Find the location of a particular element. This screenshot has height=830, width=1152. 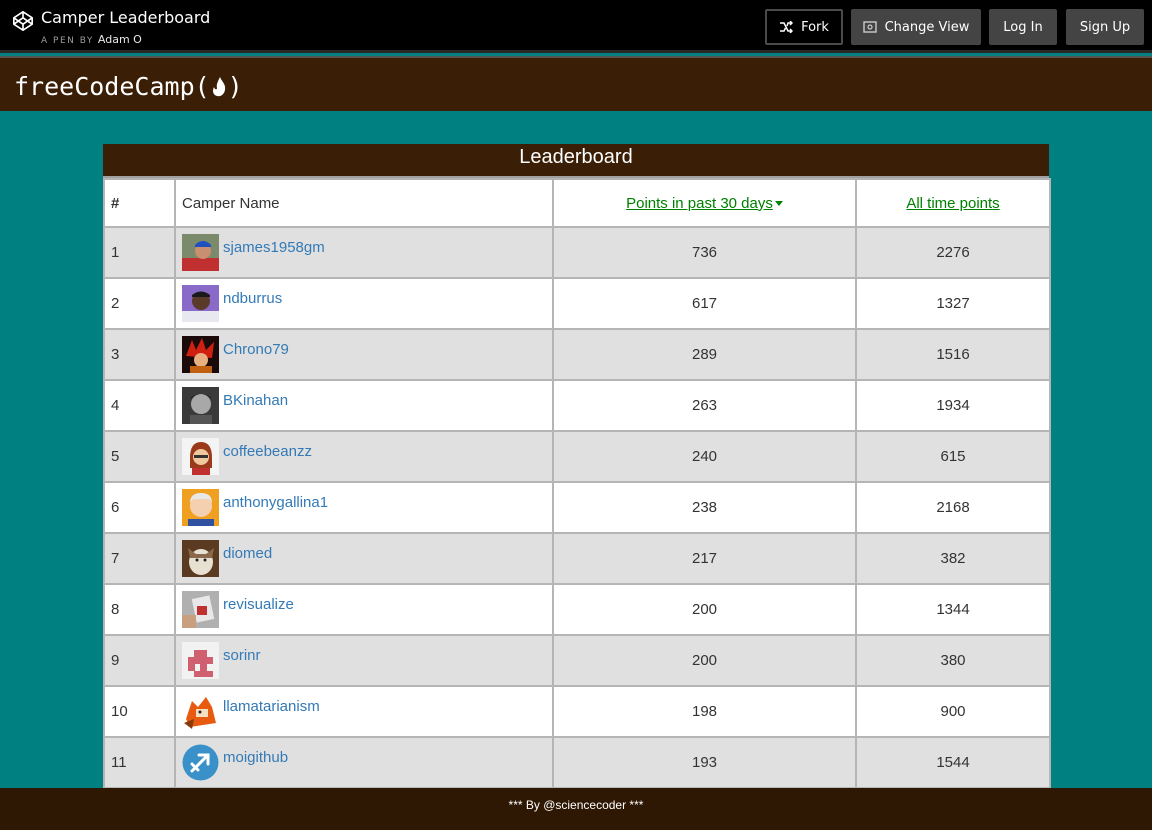

alltime-points-cell: 382 is located at coordinates (953, 558).